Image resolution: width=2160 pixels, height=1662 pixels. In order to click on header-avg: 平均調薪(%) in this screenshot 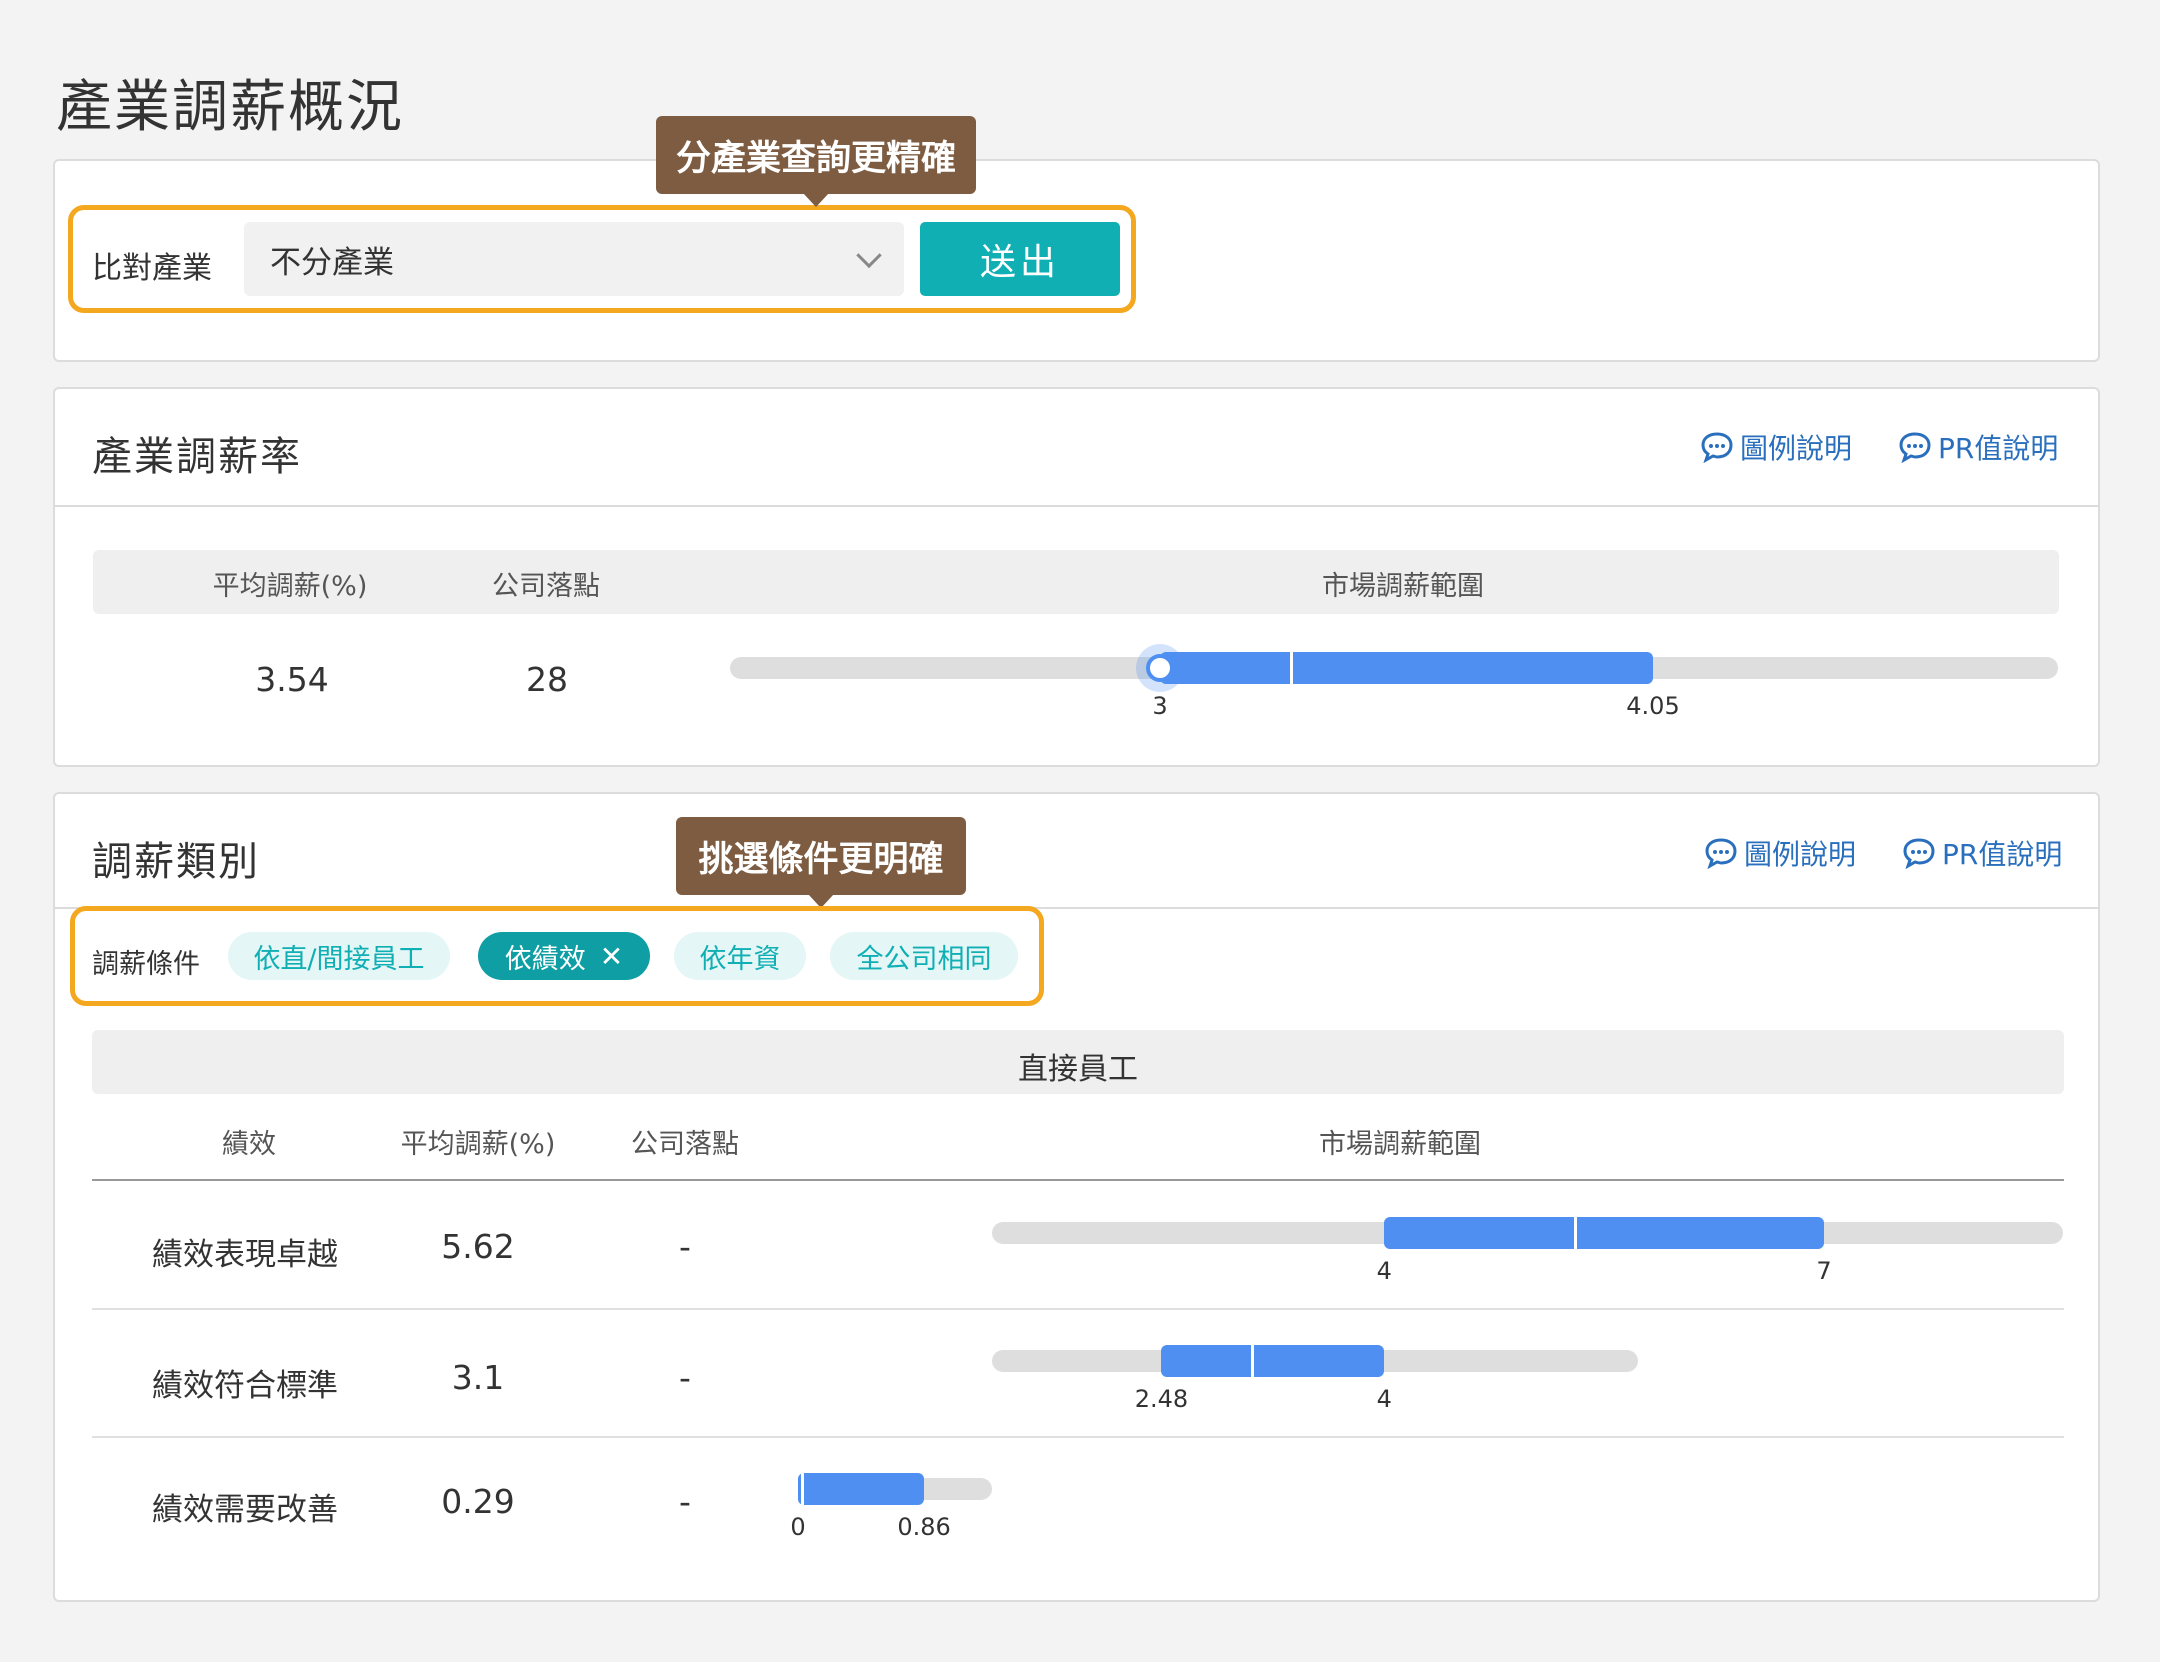, I will do `click(290, 586)`.